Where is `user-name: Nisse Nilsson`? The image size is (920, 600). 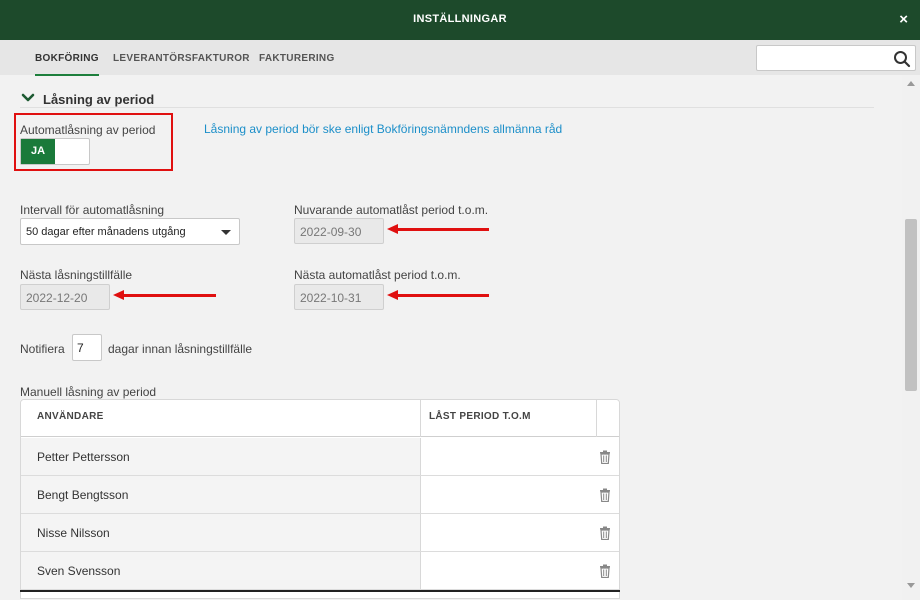
user-name: Nisse Nilsson is located at coordinates (220, 532).